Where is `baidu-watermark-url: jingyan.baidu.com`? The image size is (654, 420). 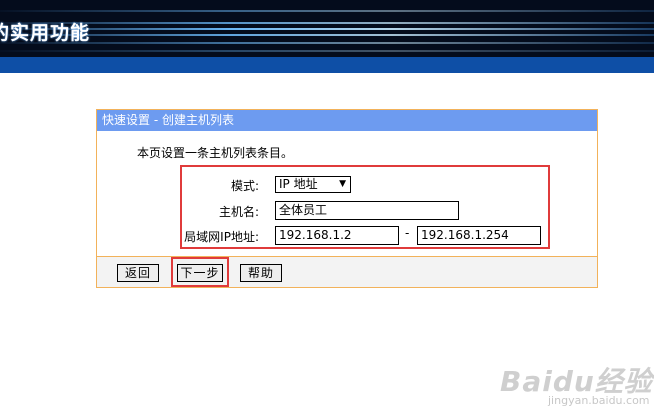
baidu-watermark-url: jingyan.baidu.com is located at coordinates (599, 400).